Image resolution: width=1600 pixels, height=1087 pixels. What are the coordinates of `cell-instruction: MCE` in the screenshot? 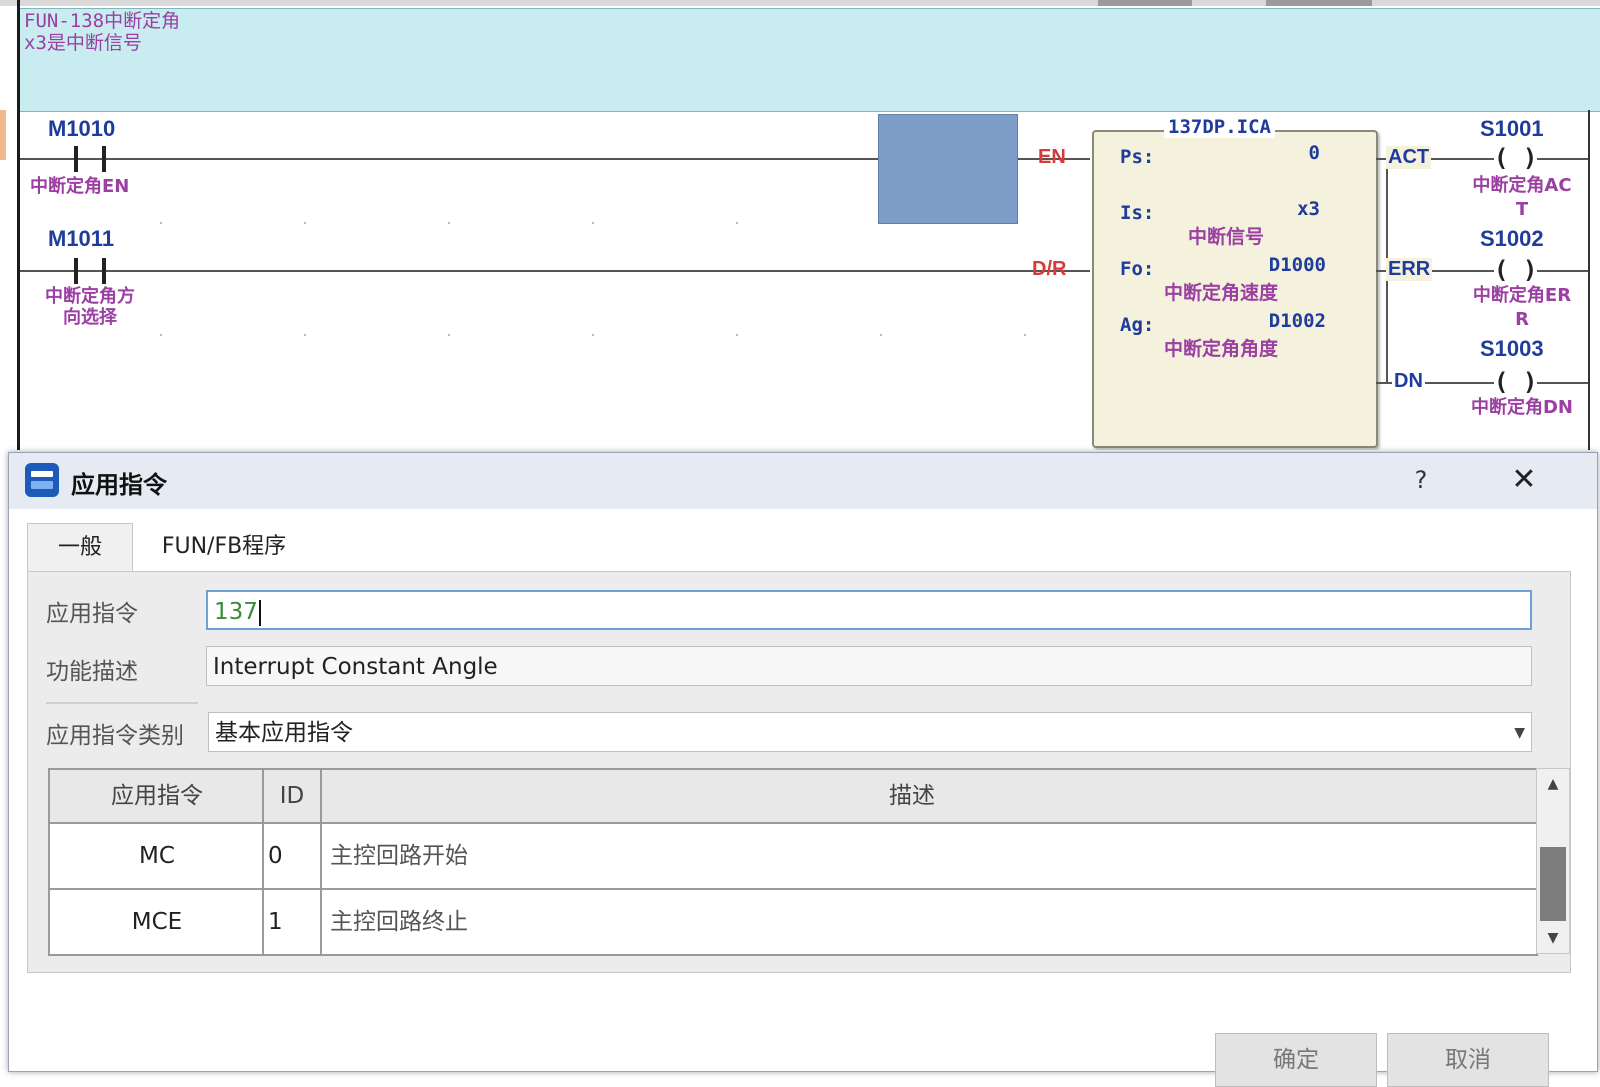 It's located at (157, 922).